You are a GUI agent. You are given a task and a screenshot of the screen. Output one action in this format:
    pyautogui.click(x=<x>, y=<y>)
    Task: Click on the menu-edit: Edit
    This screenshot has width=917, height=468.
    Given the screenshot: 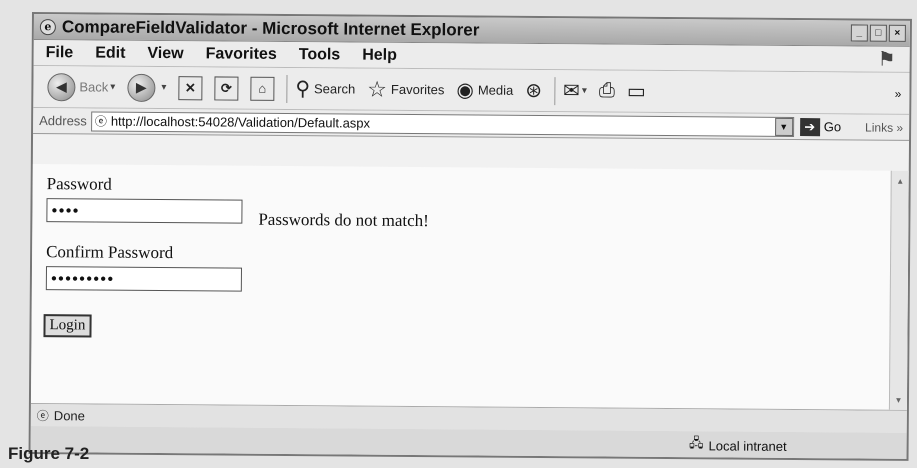 What is the action you would take?
    pyautogui.click(x=110, y=53)
    